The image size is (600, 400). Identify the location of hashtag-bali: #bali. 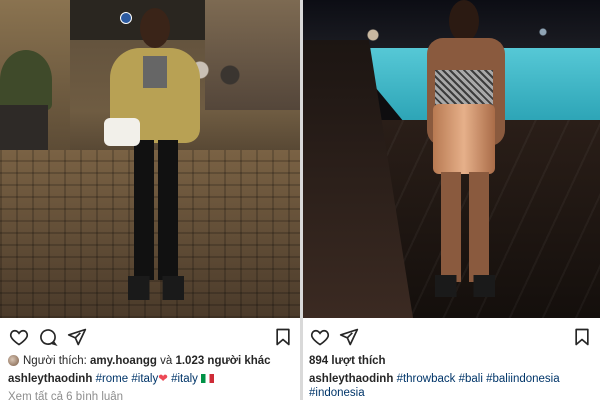
(471, 379).